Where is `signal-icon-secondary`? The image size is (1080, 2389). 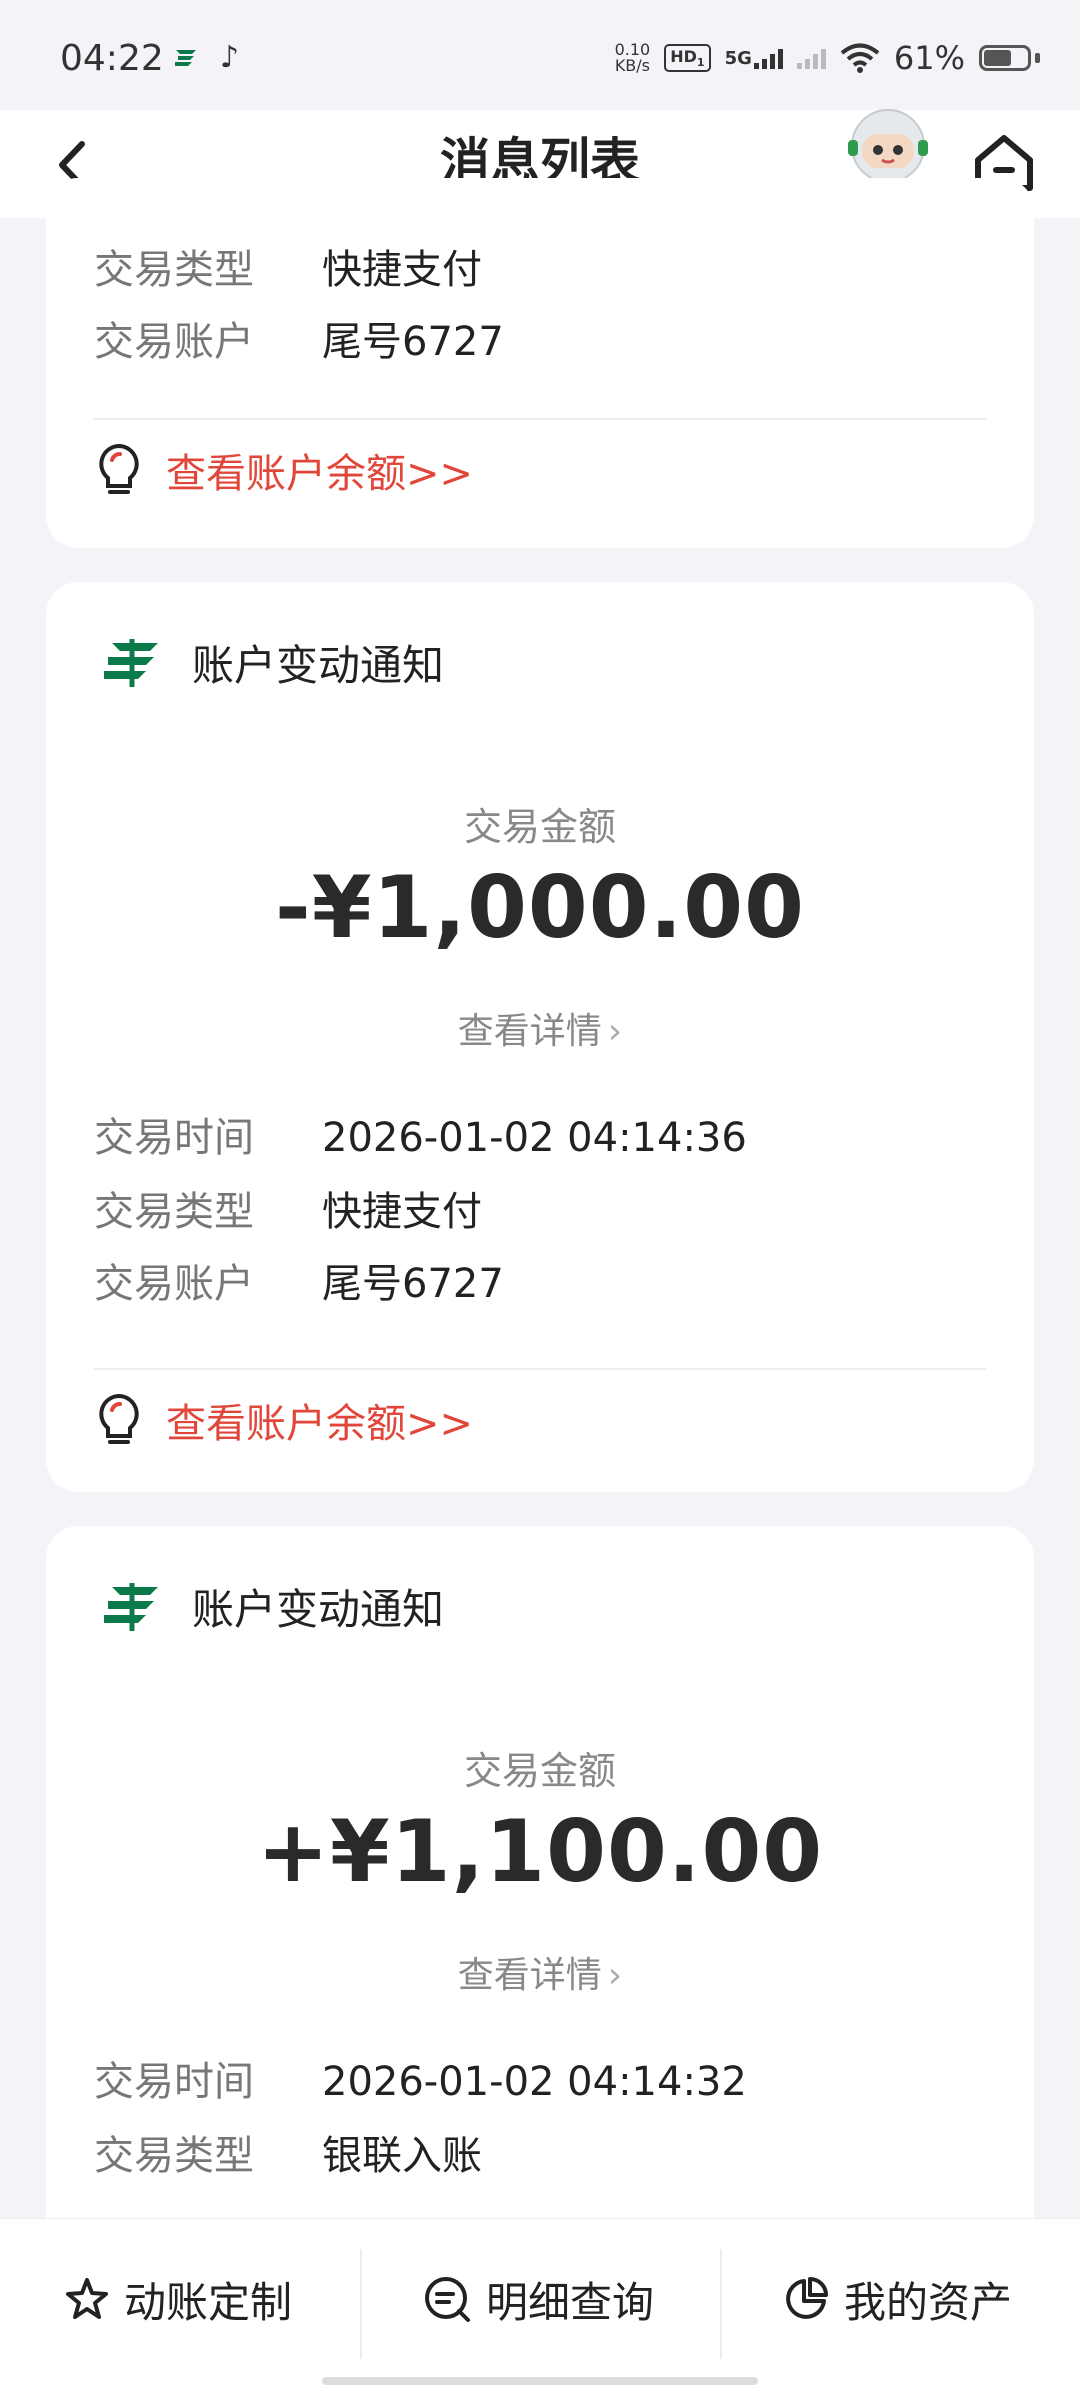 signal-icon-secondary is located at coordinates (811, 58).